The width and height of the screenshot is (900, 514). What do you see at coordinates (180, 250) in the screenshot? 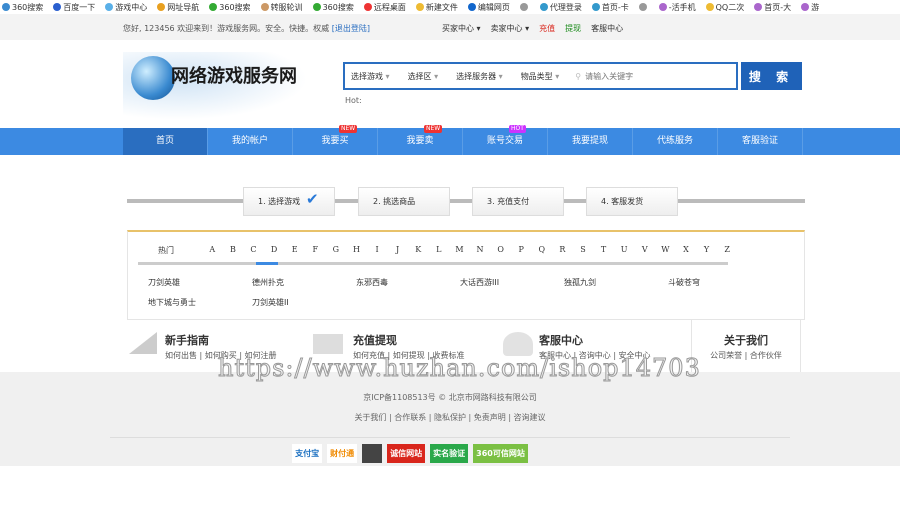
I see `letter-hot: 热门` at bounding box center [180, 250].